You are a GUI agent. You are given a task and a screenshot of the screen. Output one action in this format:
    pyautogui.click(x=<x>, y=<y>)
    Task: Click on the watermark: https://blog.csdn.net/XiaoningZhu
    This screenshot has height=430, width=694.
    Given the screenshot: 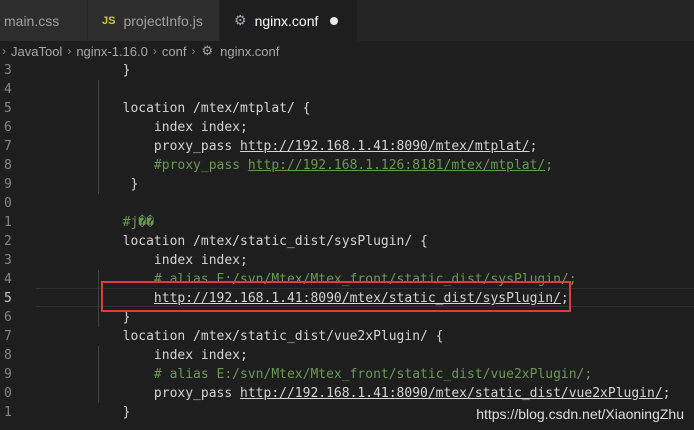 What is the action you would take?
    pyautogui.click(x=580, y=414)
    